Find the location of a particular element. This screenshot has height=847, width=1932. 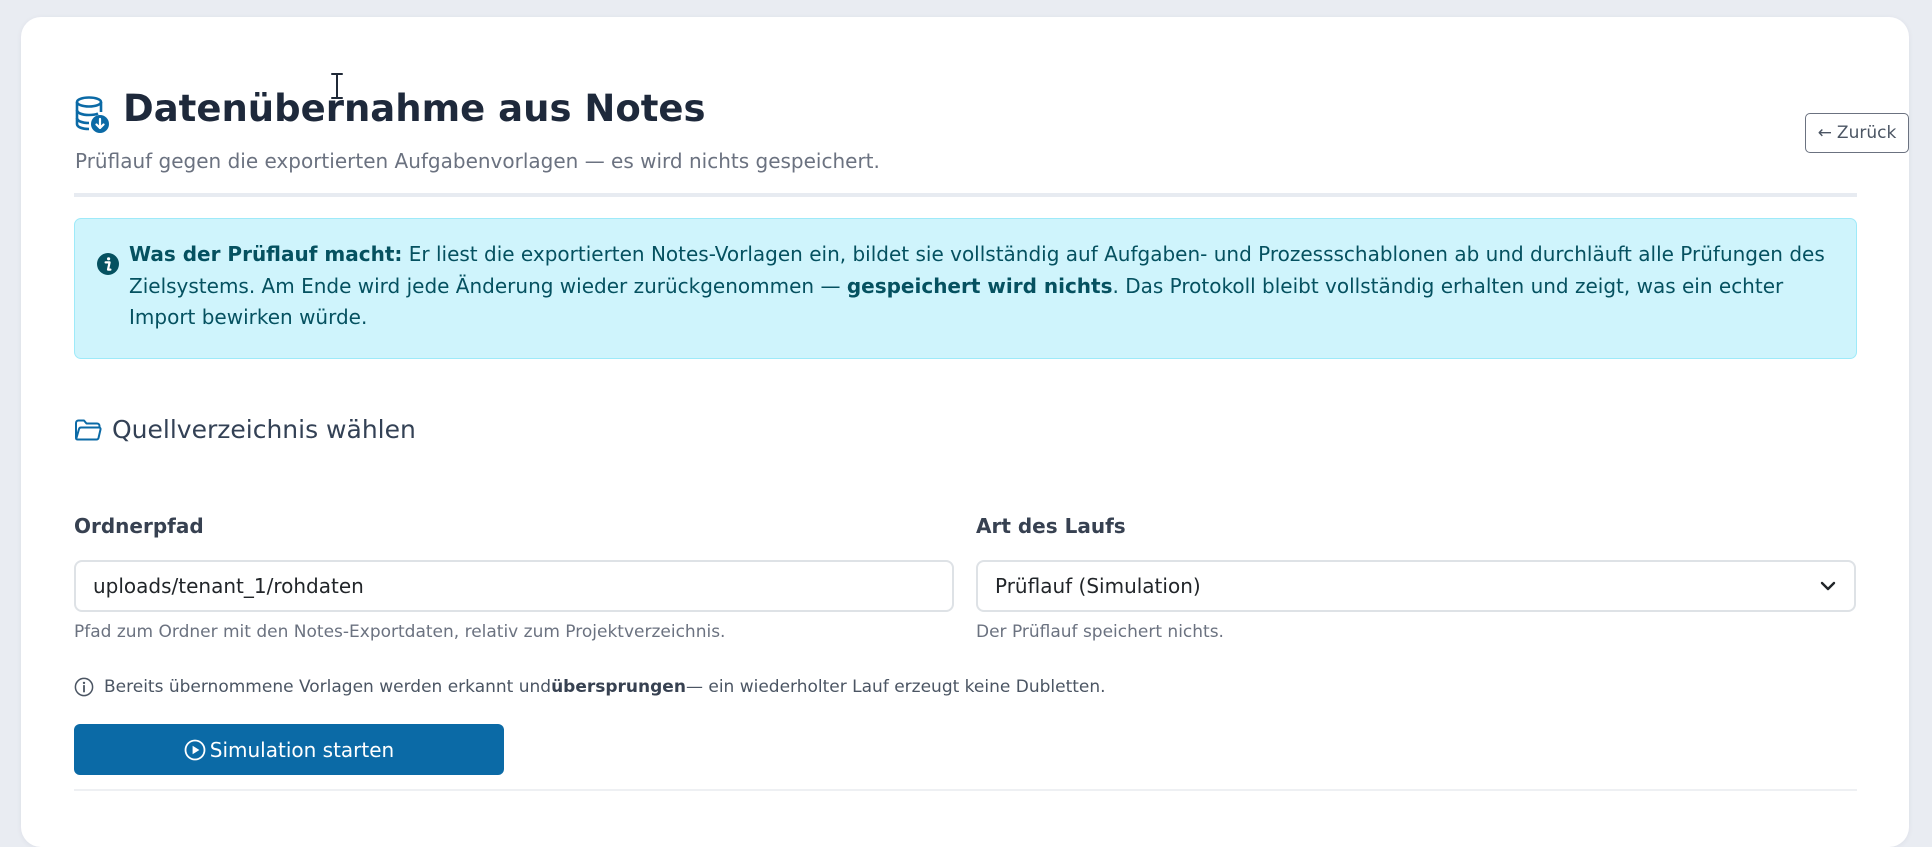

back-button: ← Zurück is located at coordinates (1857, 133).